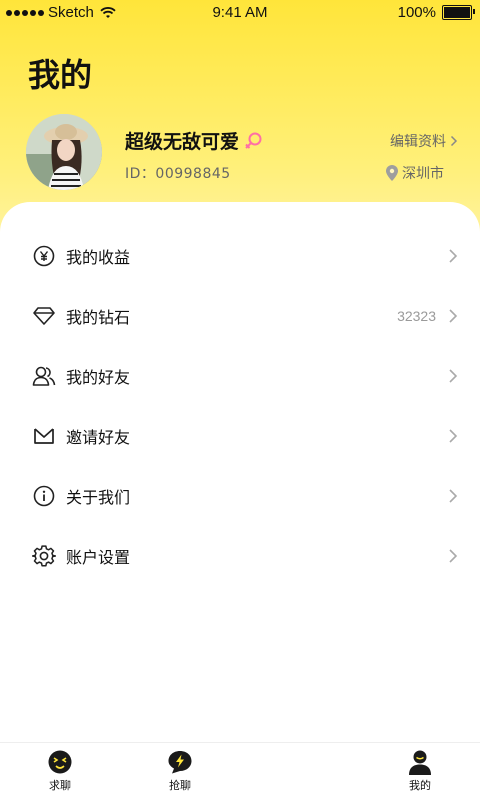  What do you see at coordinates (240, 771) in the screenshot?
I see `tab-bar: 求聊 抢聊 我的` at bounding box center [240, 771].